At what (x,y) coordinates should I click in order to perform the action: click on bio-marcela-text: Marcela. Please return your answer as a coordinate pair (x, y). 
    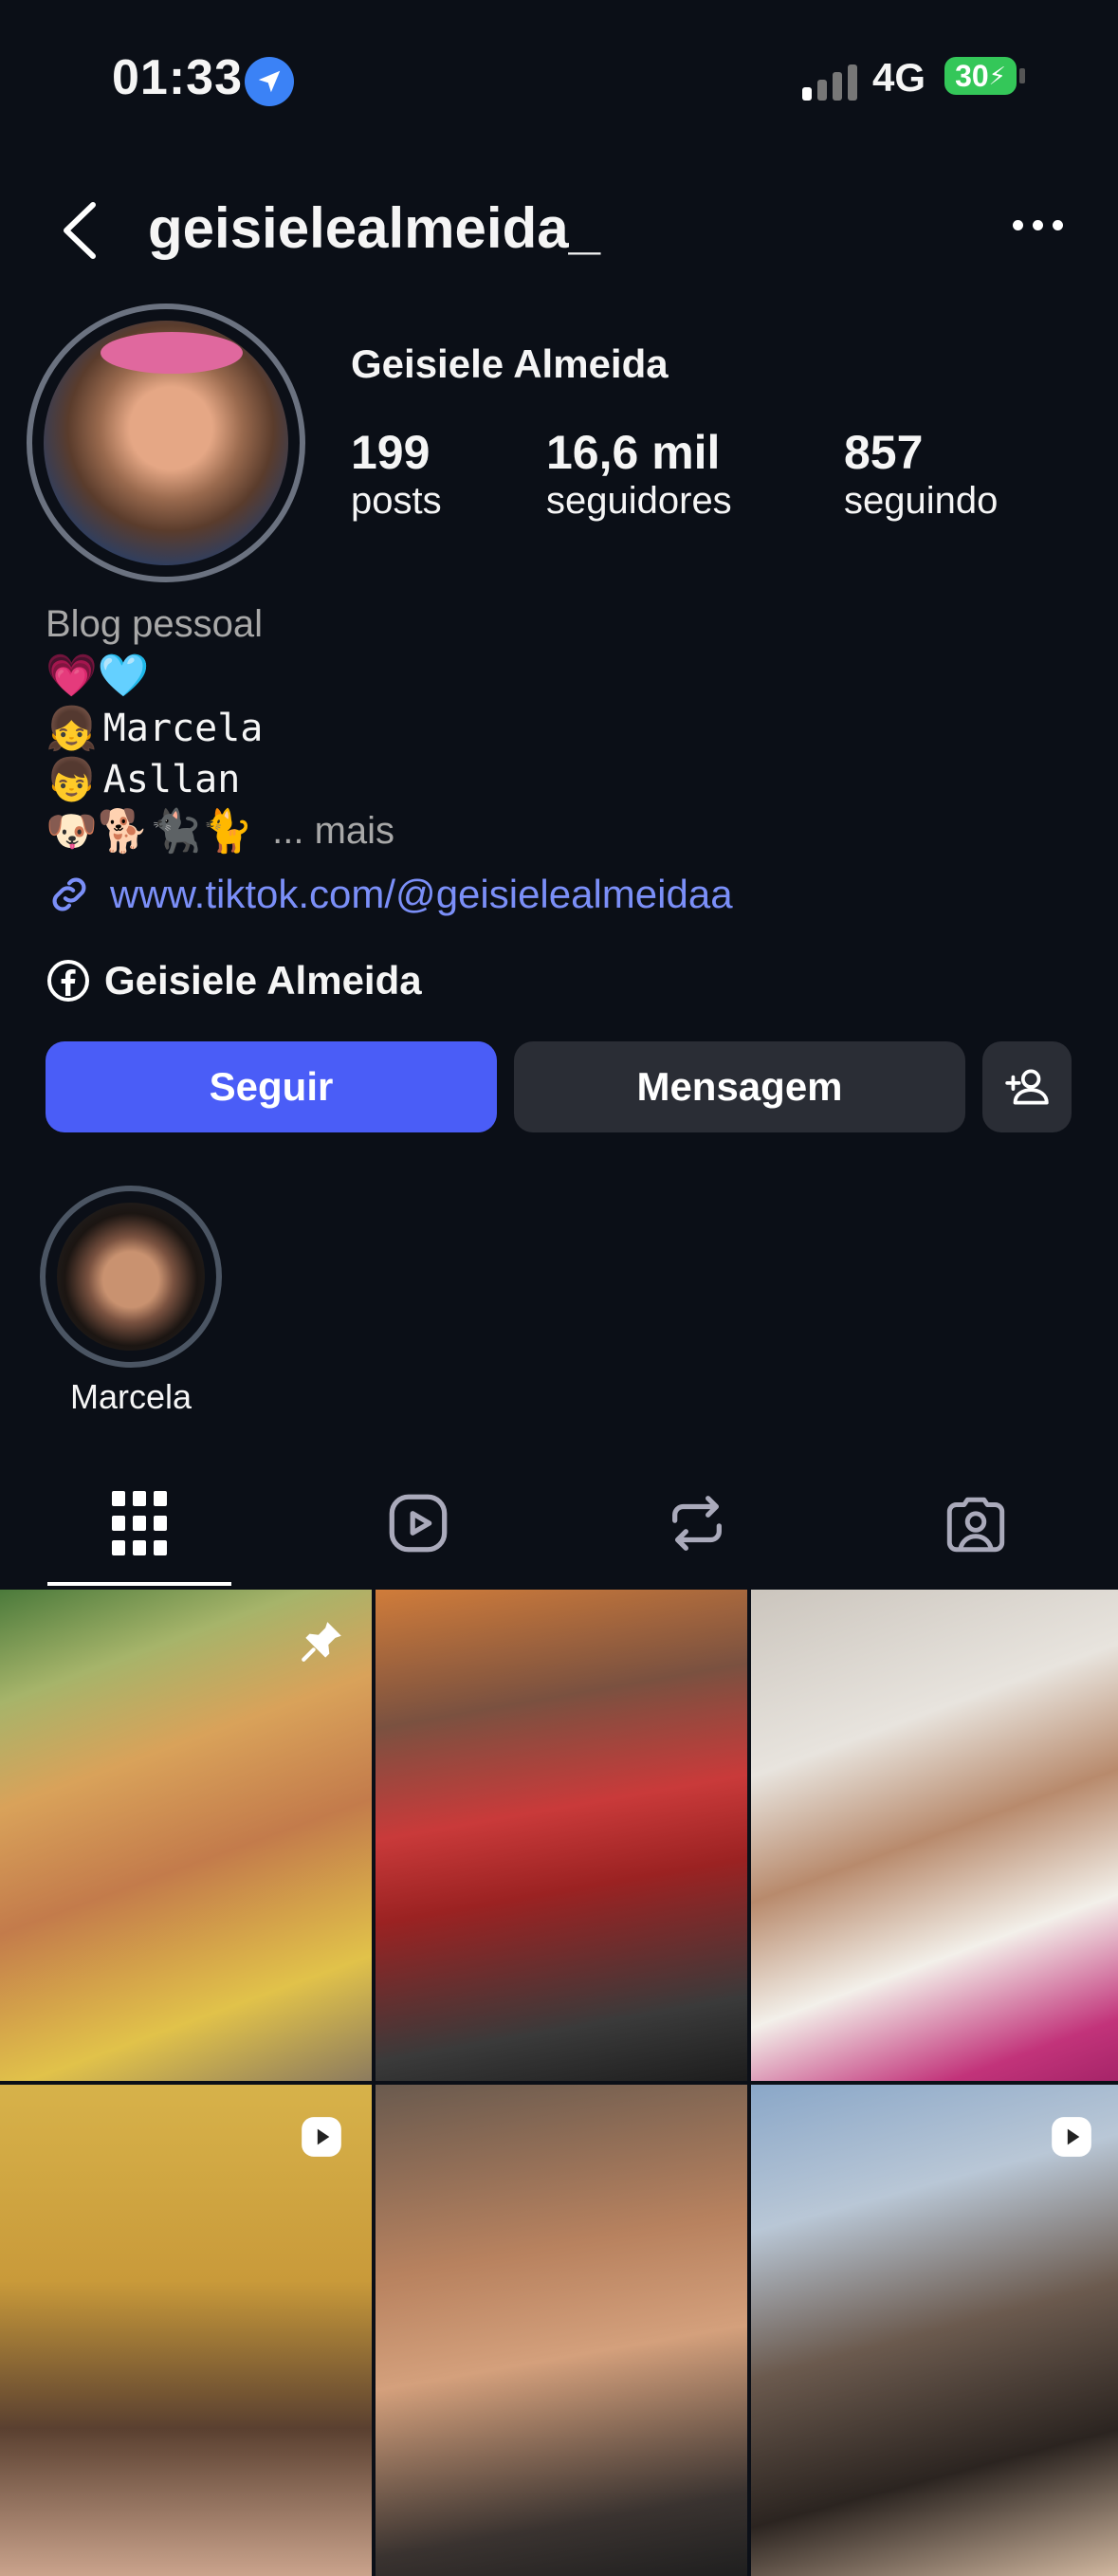
    Looking at the image, I should click on (183, 728).